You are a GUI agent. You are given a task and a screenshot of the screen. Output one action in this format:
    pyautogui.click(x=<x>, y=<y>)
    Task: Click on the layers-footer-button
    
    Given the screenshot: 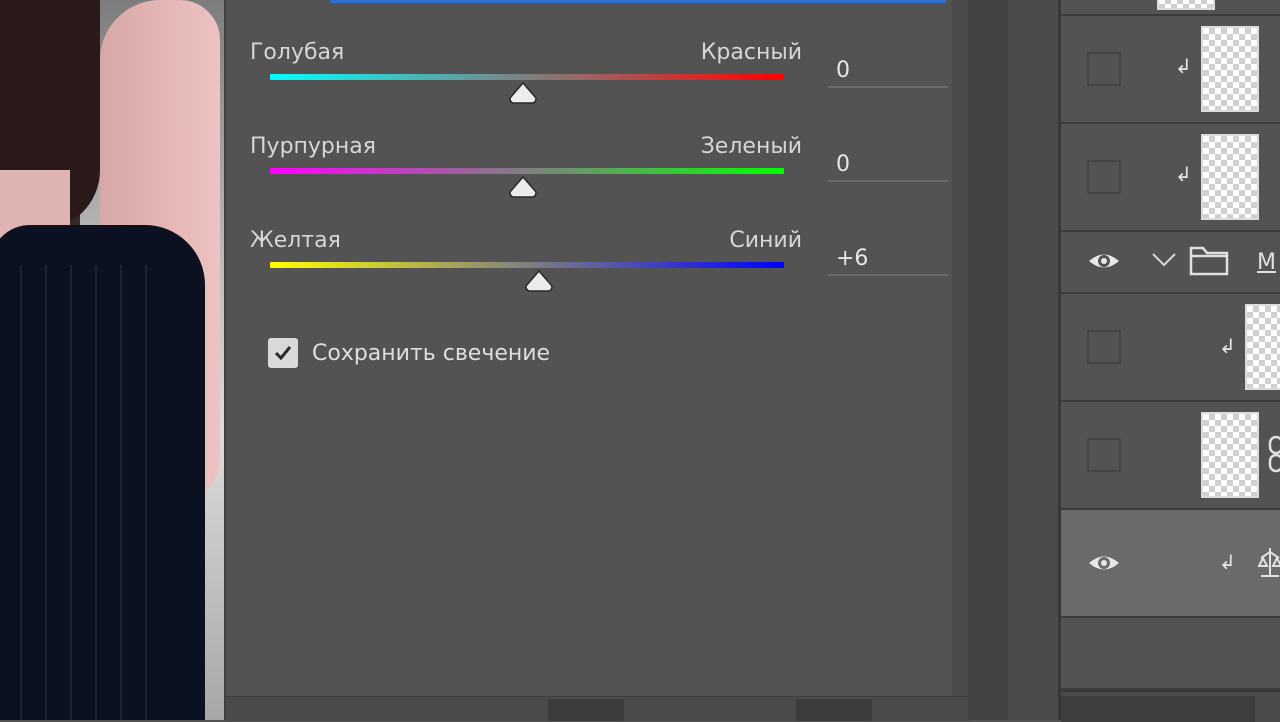 What is the action you would take?
    pyautogui.click(x=1158, y=709)
    